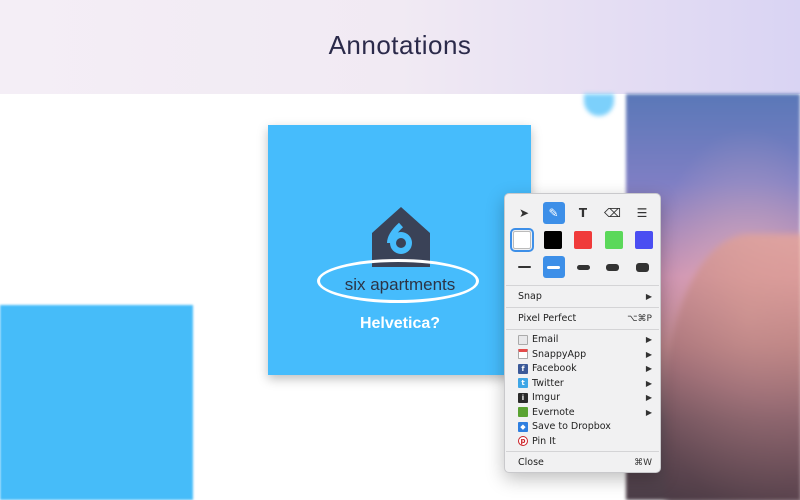 The image size is (800, 500). I want to click on snappyapp-icon, so click(523, 354).